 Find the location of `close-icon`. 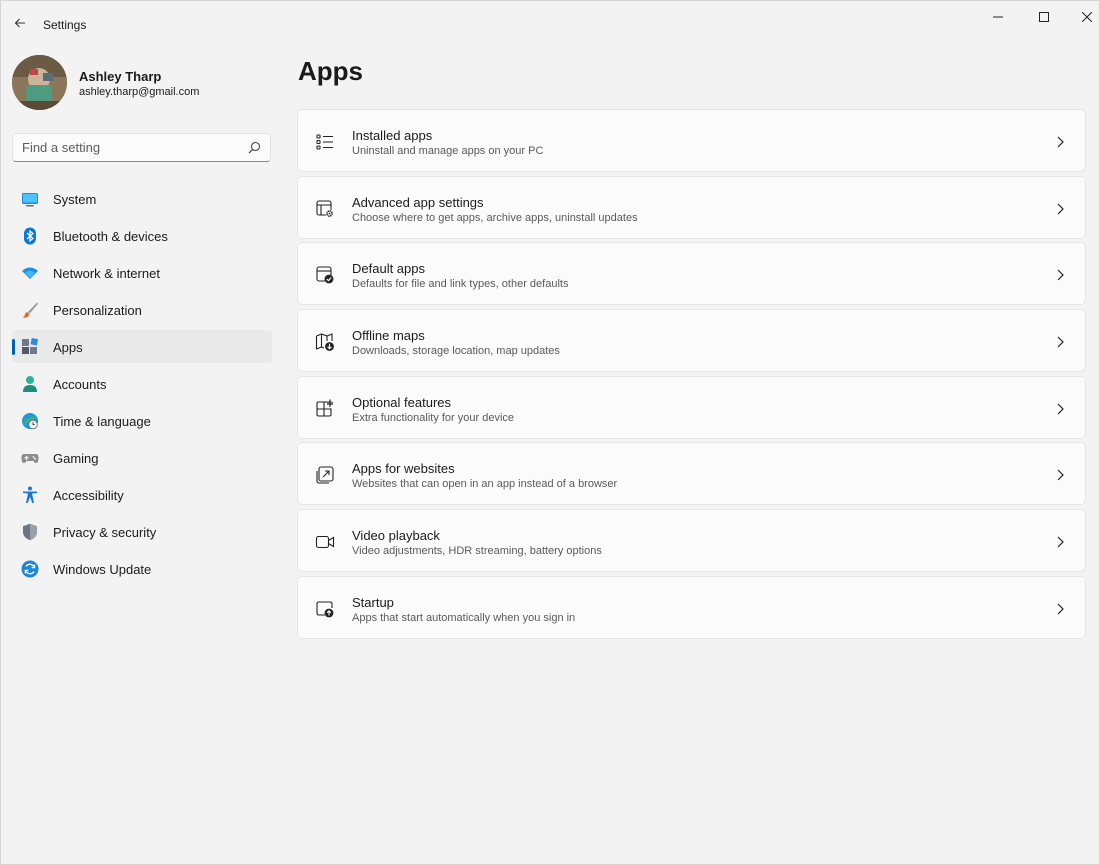

close-icon is located at coordinates (1087, 17).